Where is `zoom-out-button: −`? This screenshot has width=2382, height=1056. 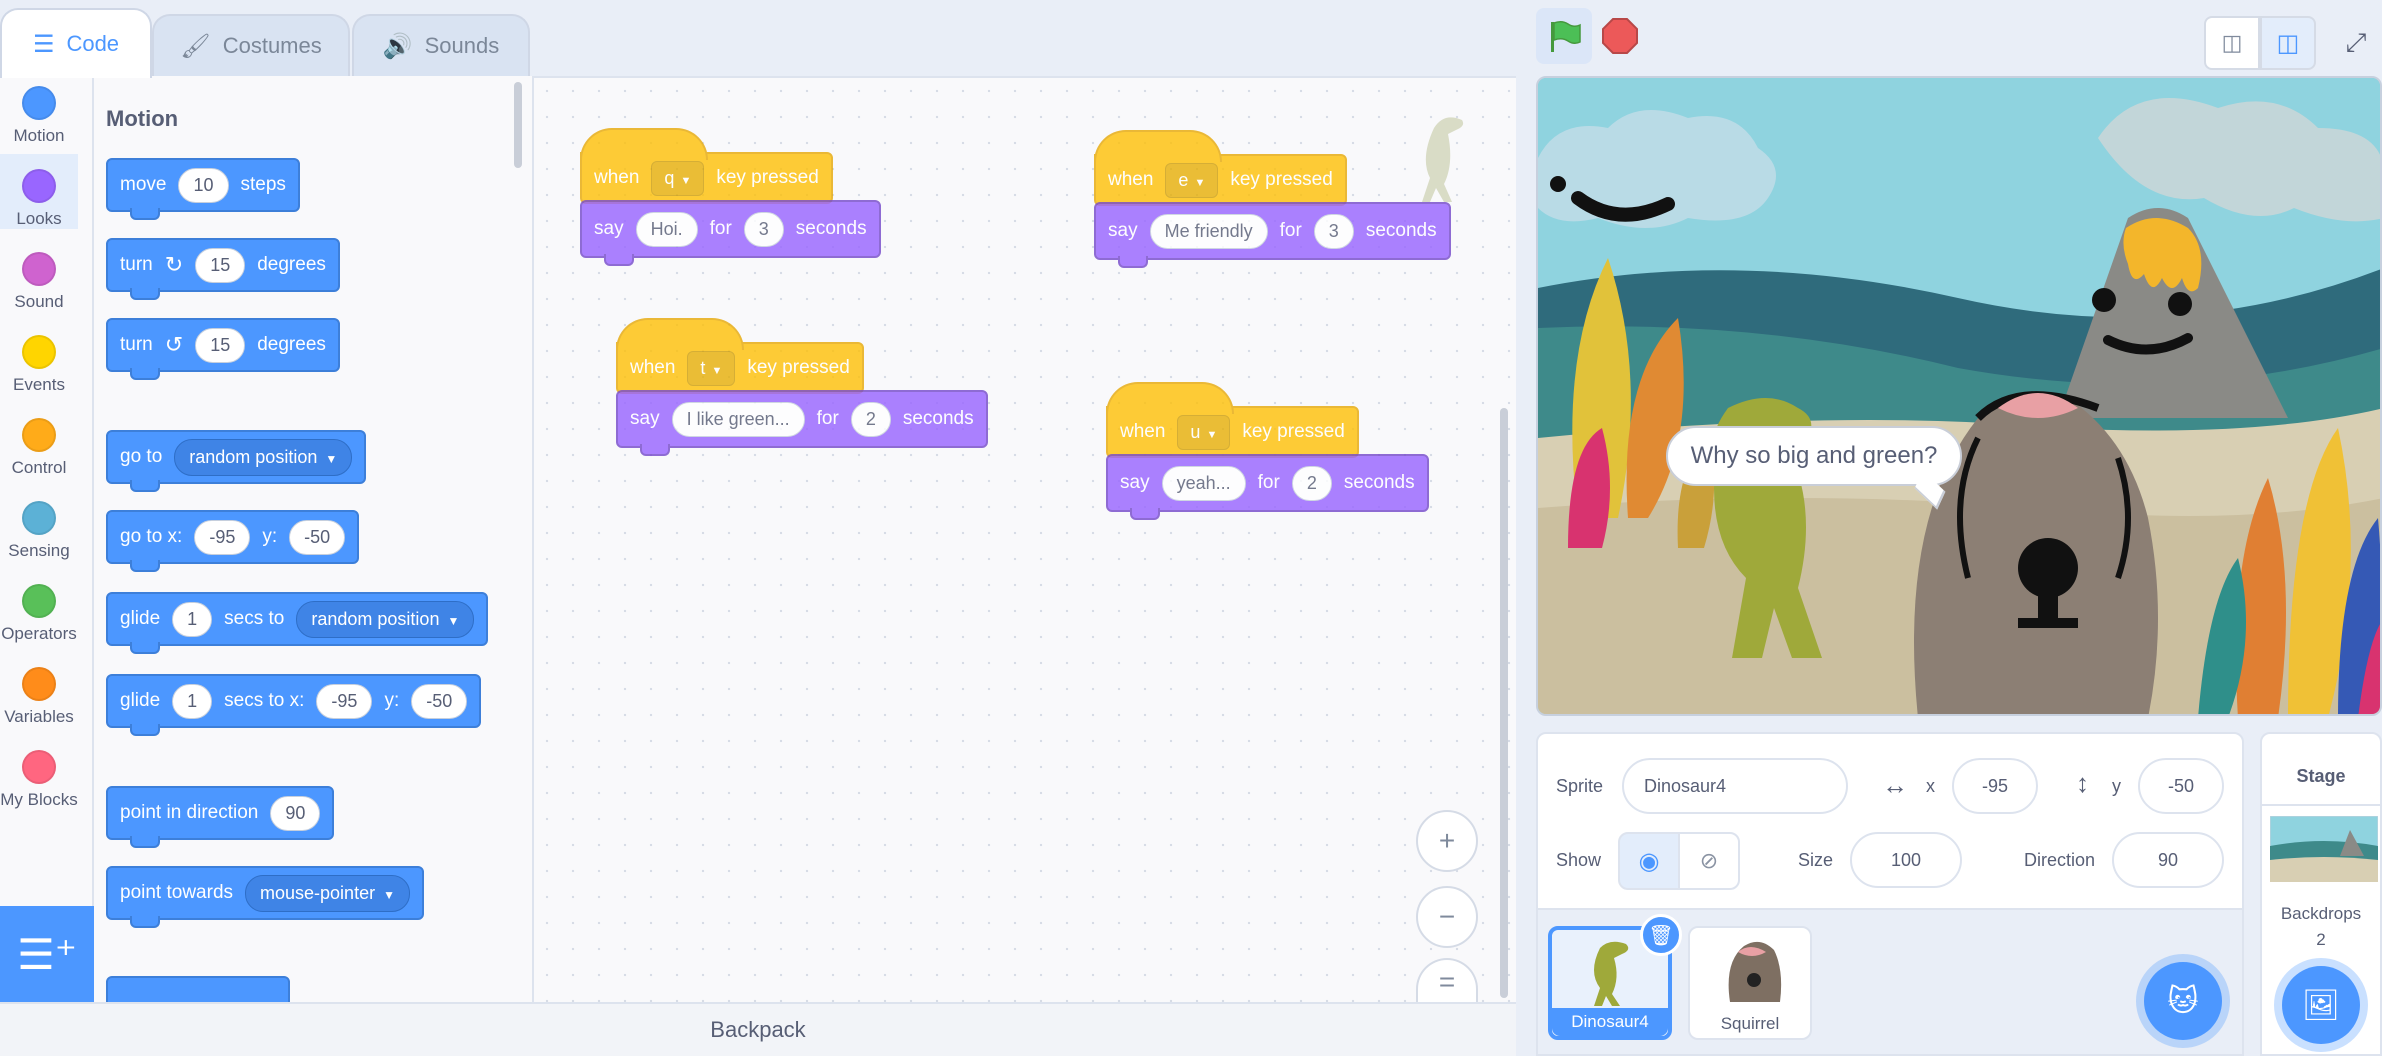
zoom-out-button: − is located at coordinates (1447, 917).